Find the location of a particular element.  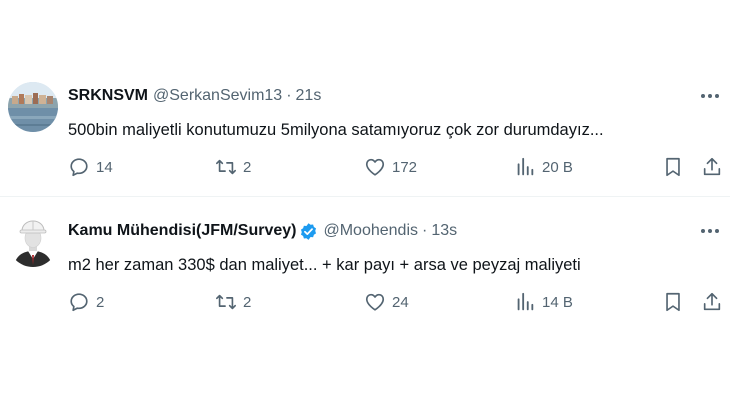

tweet-actions: 14 2 172 20 B is located at coordinates (365, 167).